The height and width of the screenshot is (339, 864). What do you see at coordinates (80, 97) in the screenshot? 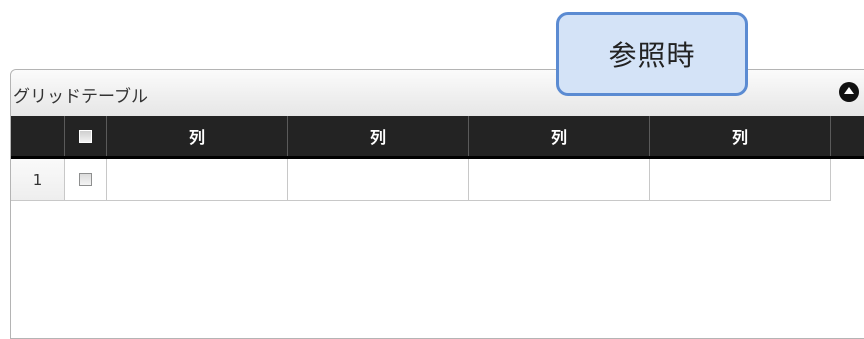
I see `panel-title: グリッドテーブル` at bounding box center [80, 97].